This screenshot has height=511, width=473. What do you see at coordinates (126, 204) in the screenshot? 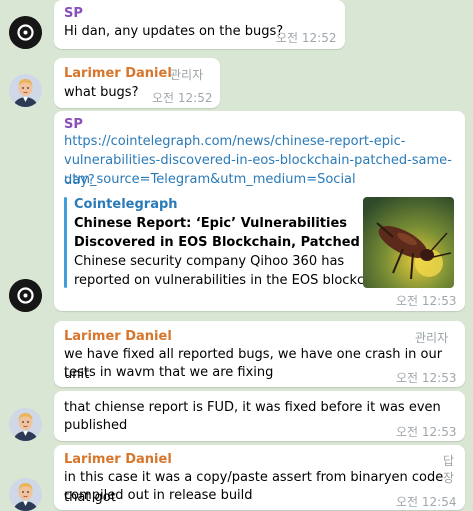
I see `link-preview-site: Cointelegraph` at bounding box center [126, 204].